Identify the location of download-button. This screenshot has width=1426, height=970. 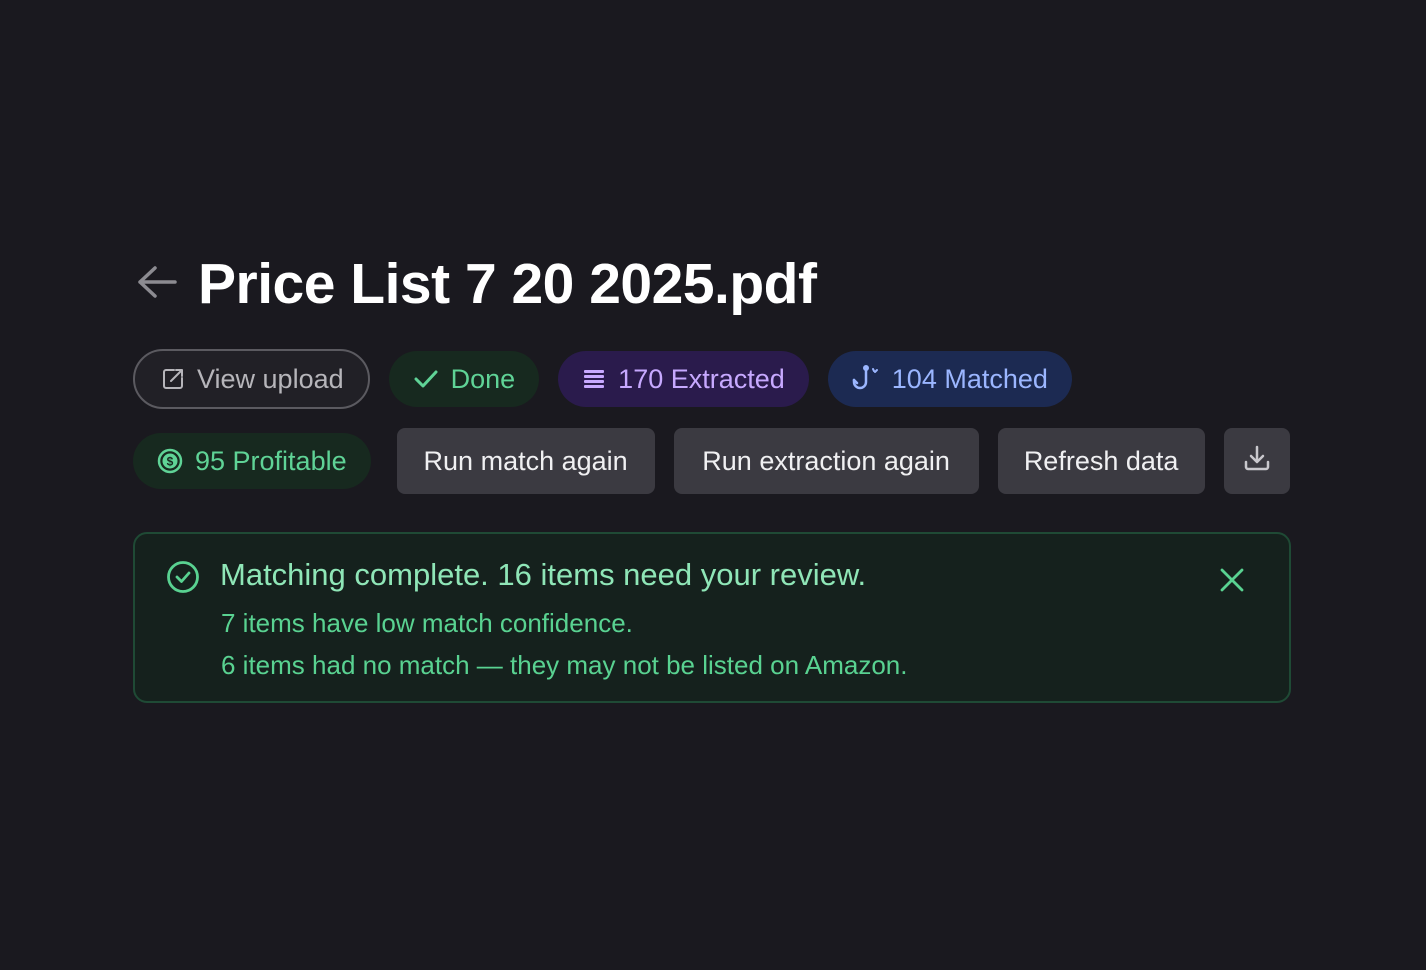
(1256, 461).